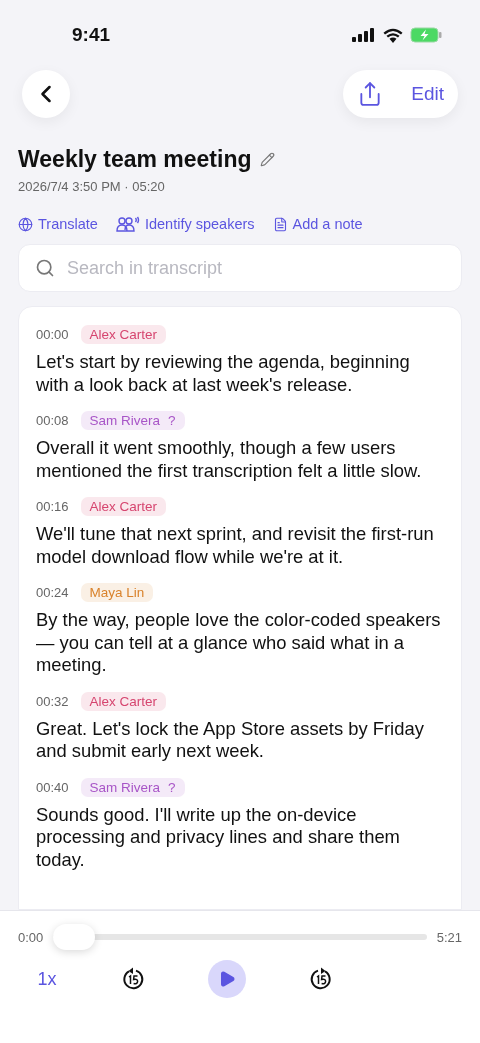 Image resolution: width=480 pixels, height=1043 pixels. Describe the element at coordinates (52, 334) in the screenshot. I see `timestamp: 00:00` at that location.